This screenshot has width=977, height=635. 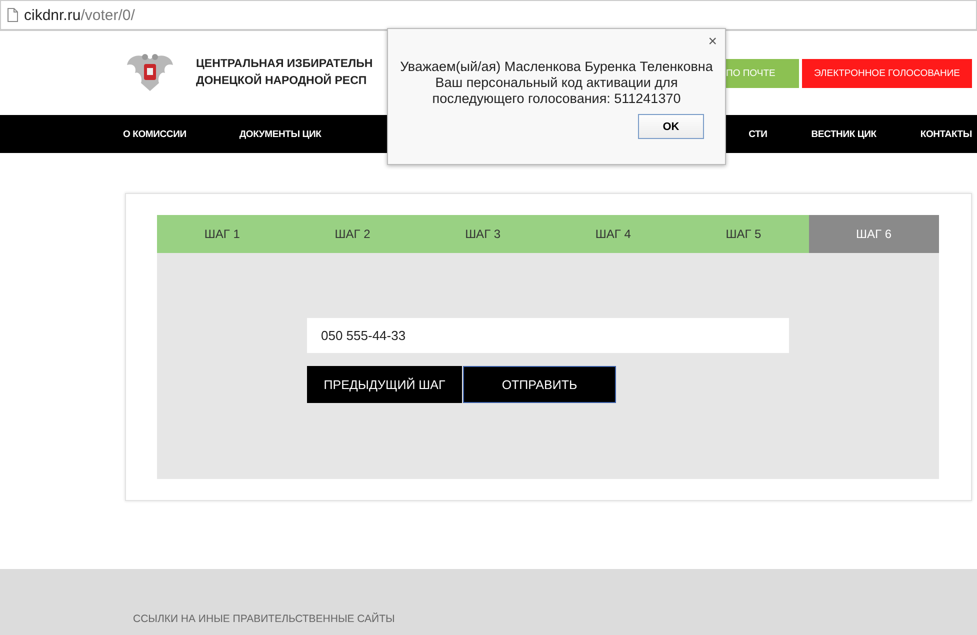 I want to click on submit-button: ОТПРАВИТЬ, so click(x=539, y=384).